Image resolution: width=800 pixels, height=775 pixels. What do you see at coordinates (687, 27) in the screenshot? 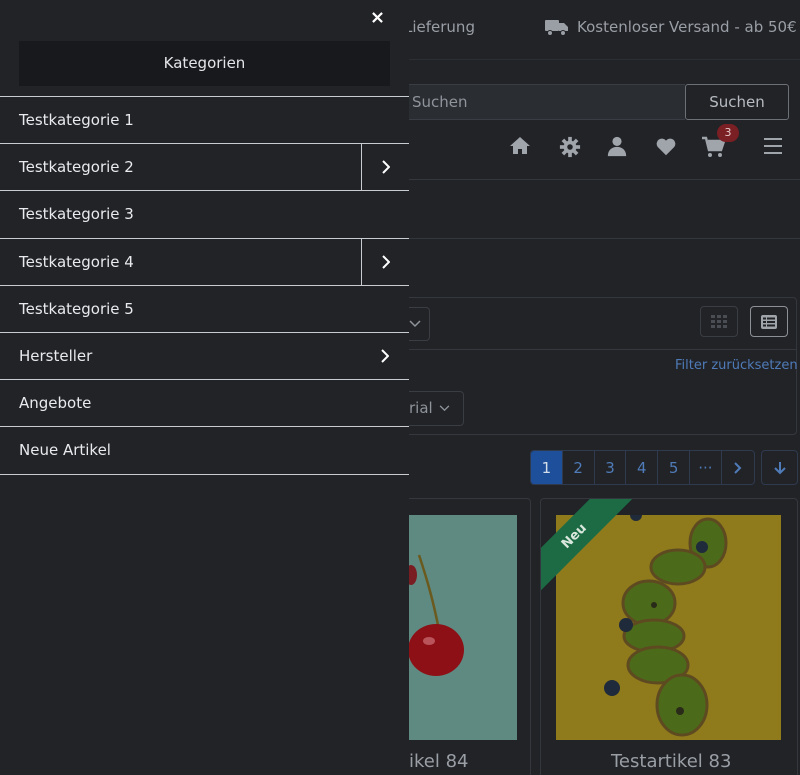
I see `usp-shipping-text: Kostenloser Versand - ab 50€` at bounding box center [687, 27].